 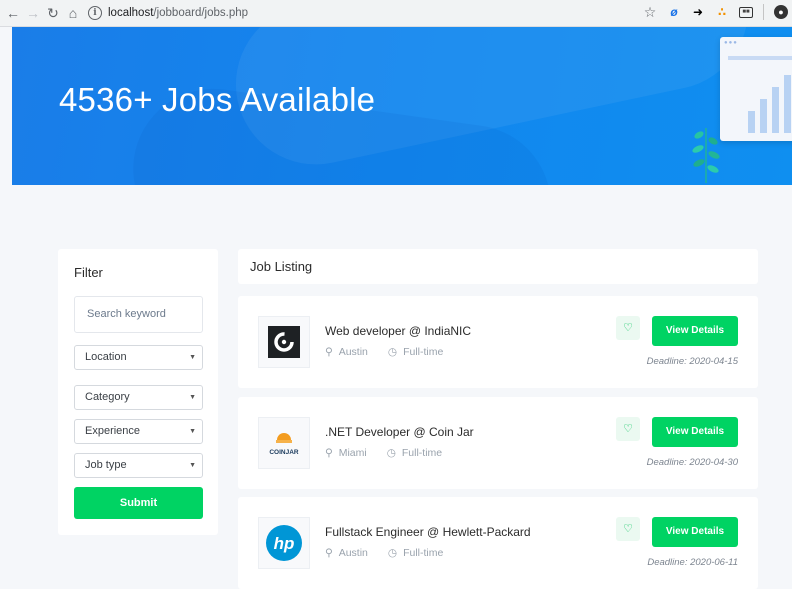 What do you see at coordinates (698, 12) in the screenshot?
I see `share-arrow-icon: ➜` at bounding box center [698, 12].